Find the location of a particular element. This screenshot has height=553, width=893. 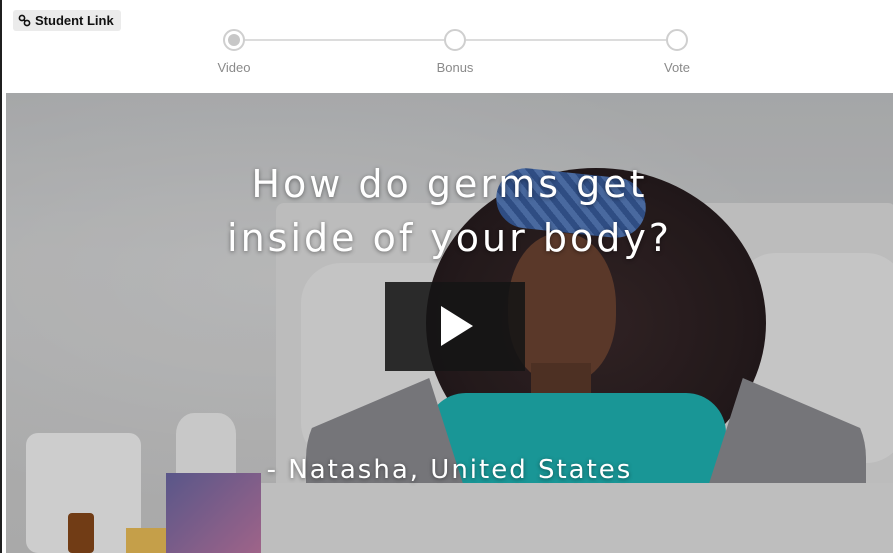

step-bonus-dot is located at coordinates (455, 40).